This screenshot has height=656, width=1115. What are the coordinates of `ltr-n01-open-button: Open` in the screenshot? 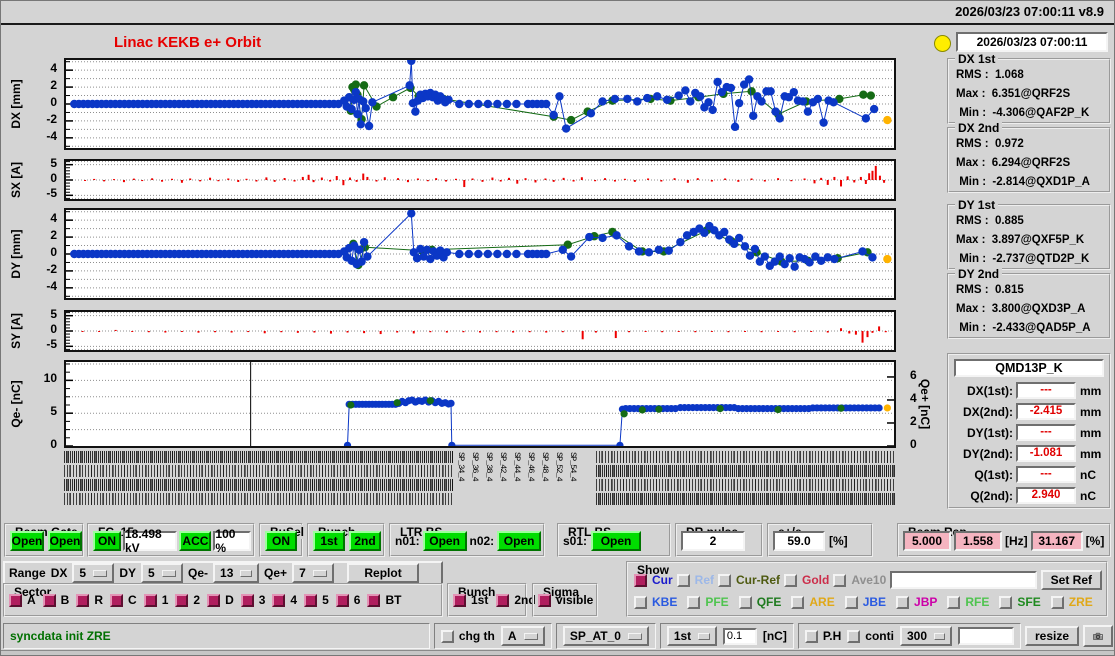 It's located at (444, 541).